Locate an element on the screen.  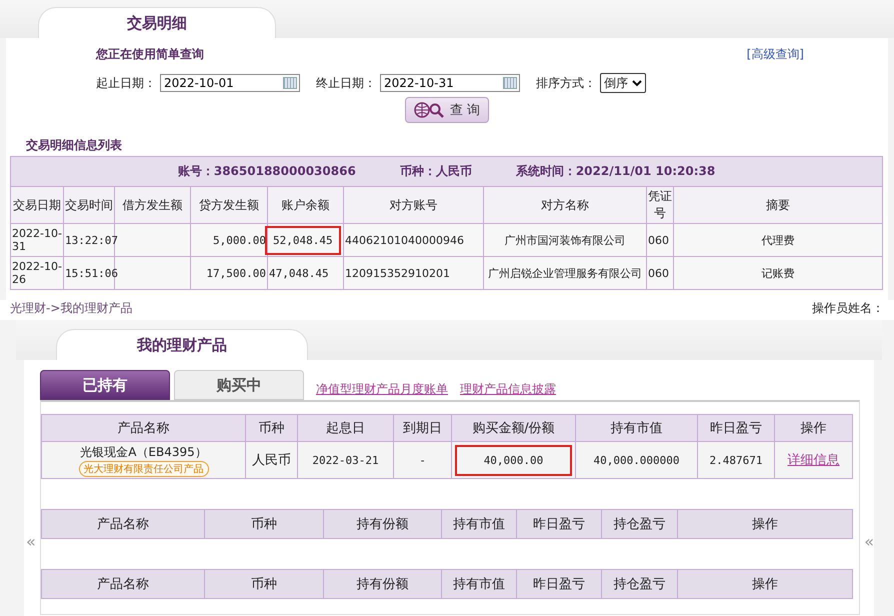
table-cell: 2022-03-21 is located at coordinates (346, 460).